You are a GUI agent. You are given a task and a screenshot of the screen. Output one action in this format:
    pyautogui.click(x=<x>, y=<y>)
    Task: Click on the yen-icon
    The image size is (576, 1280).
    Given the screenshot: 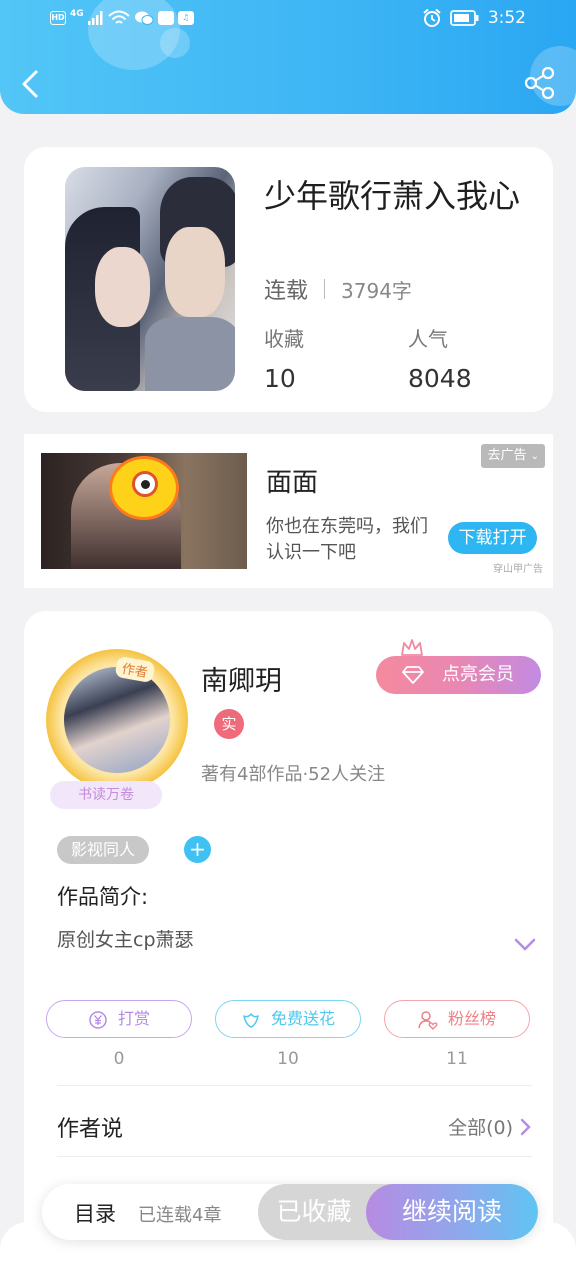 What is the action you would take?
    pyautogui.click(x=98, y=1019)
    